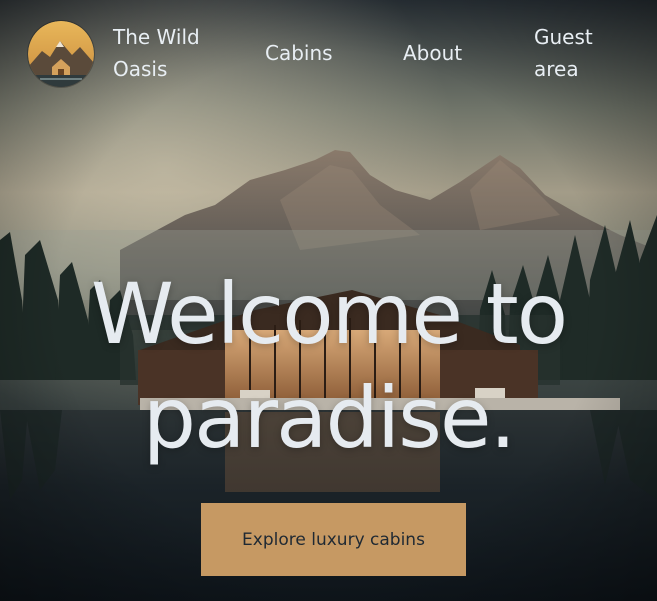 The width and height of the screenshot is (657, 601). Describe the element at coordinates (333, 539) in the screenshot. I see `explore-cabins-button: Explore luxury cabins` at that location.